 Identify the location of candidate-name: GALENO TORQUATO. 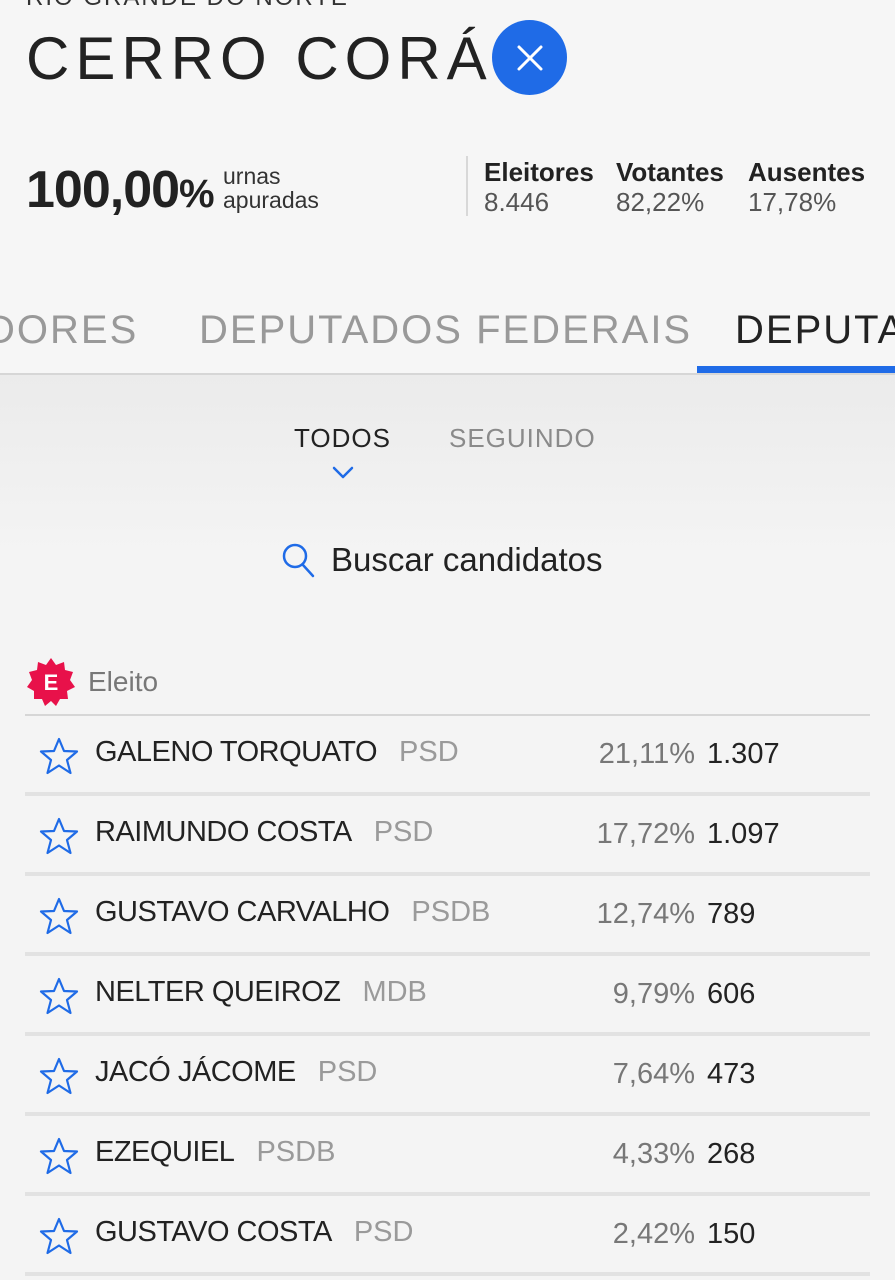
(236, 752).